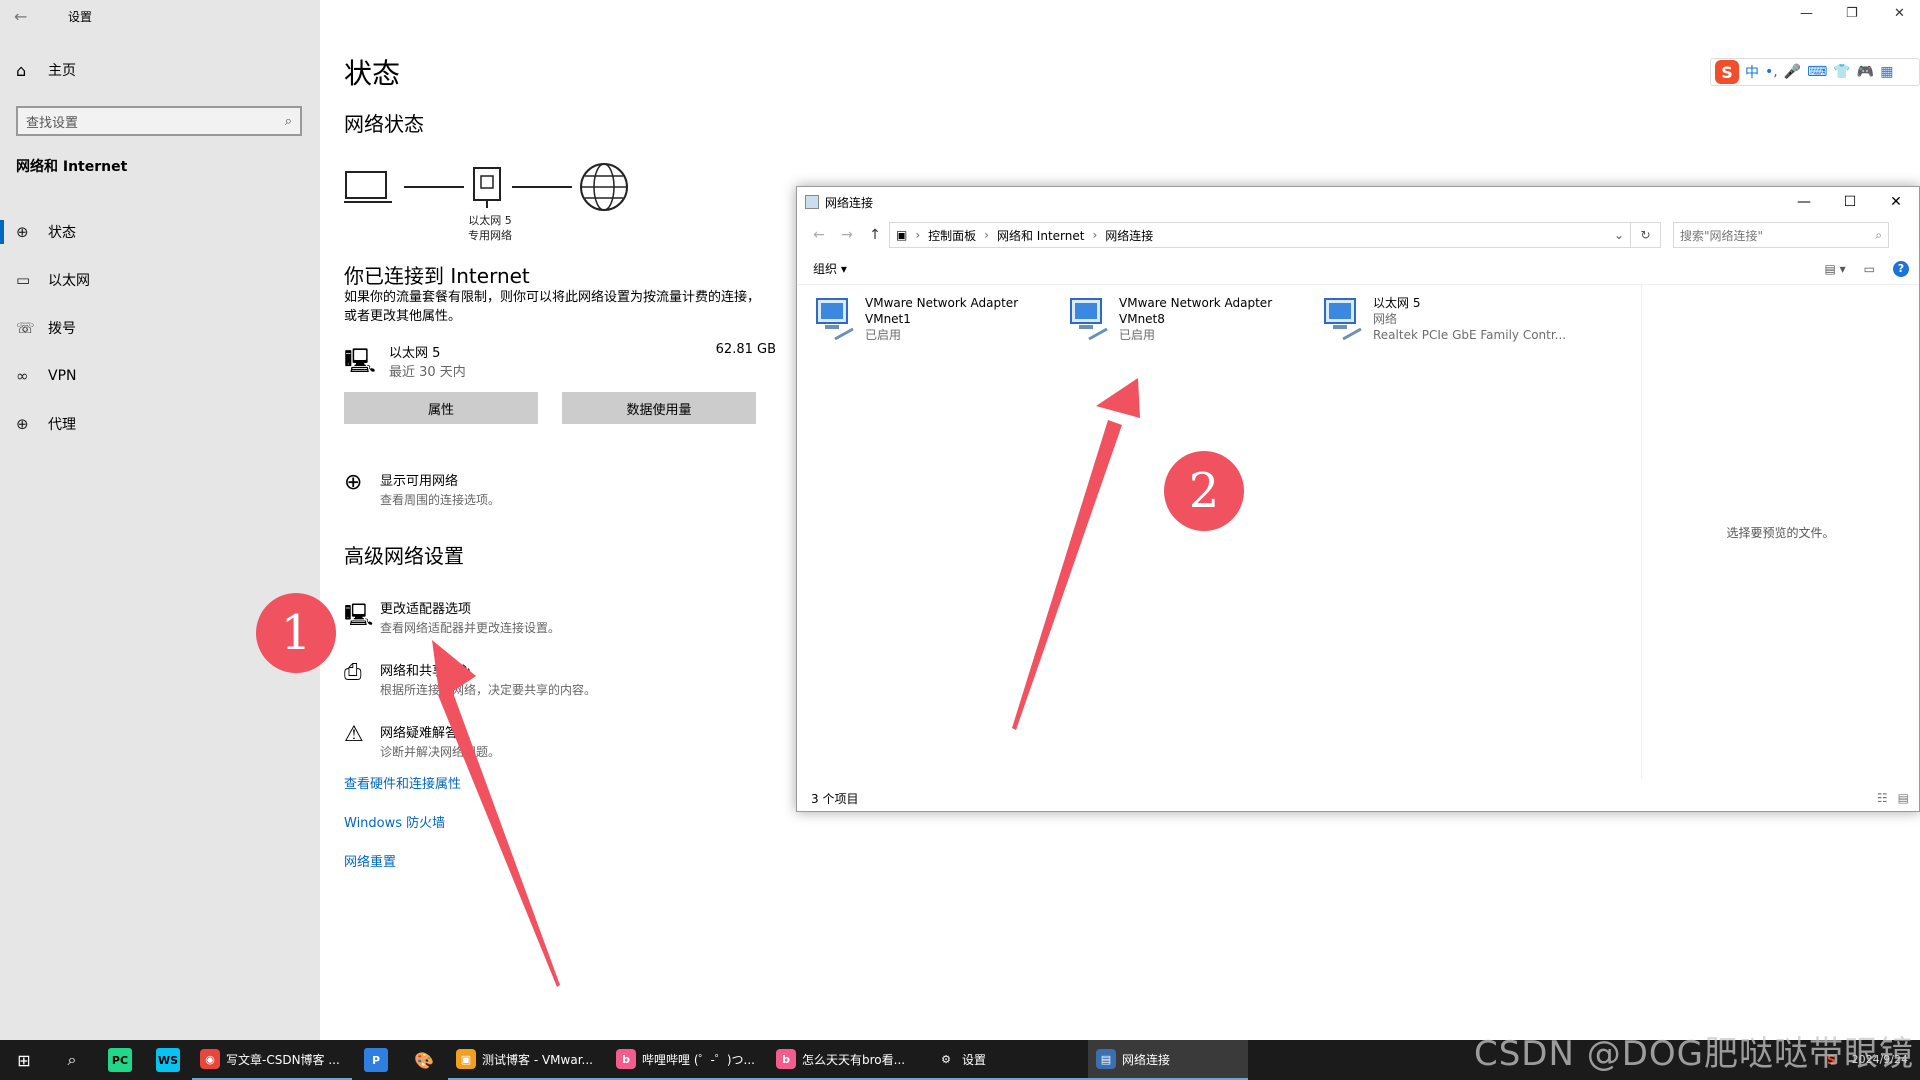  What do you see at coordinates (22, 376) in the screenshot?
I see `vpn-icon: ∞` at bounding box center [22, 376].